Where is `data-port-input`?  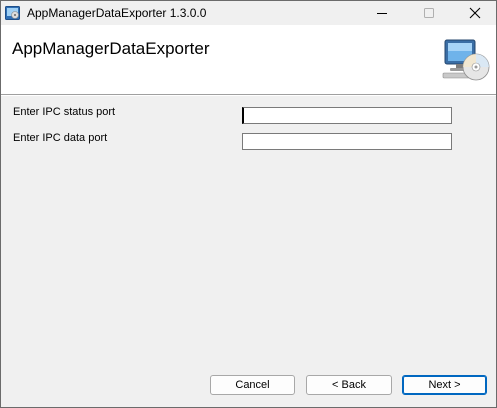 data-port-input is located at coordinates (347, 141).